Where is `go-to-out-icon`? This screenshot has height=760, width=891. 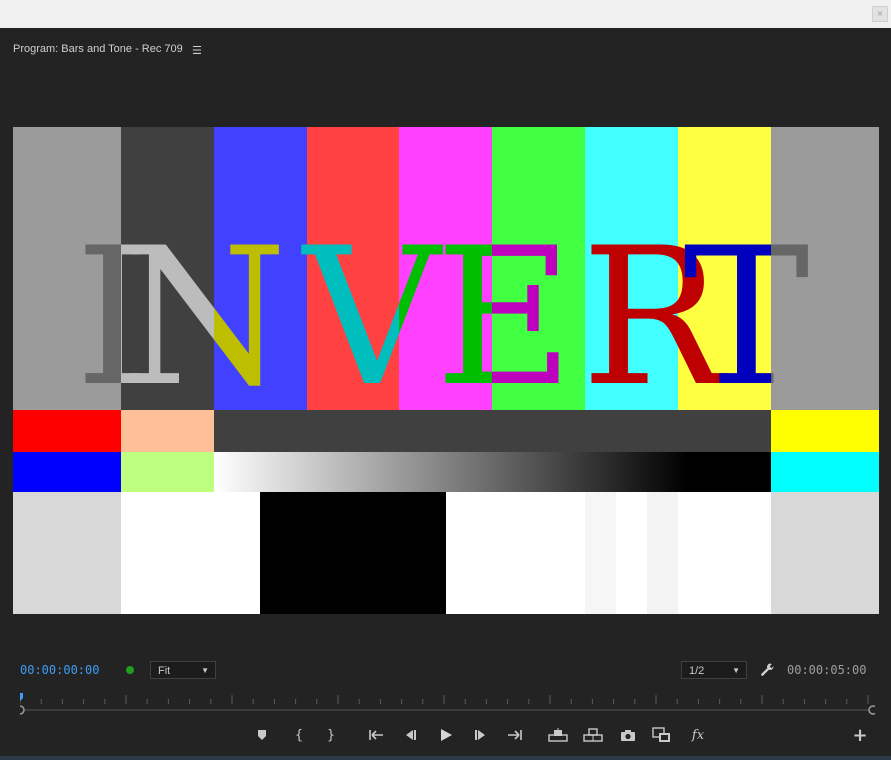 go-to-out-icon is located at coordinates (515, 735).